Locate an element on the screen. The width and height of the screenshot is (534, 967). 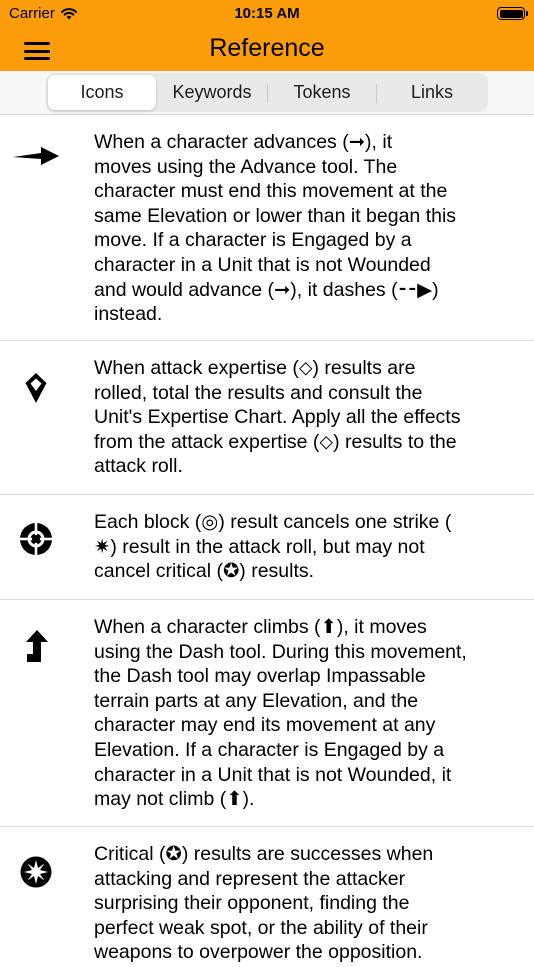
tab-links: Links is located at coordinates (432, 92).